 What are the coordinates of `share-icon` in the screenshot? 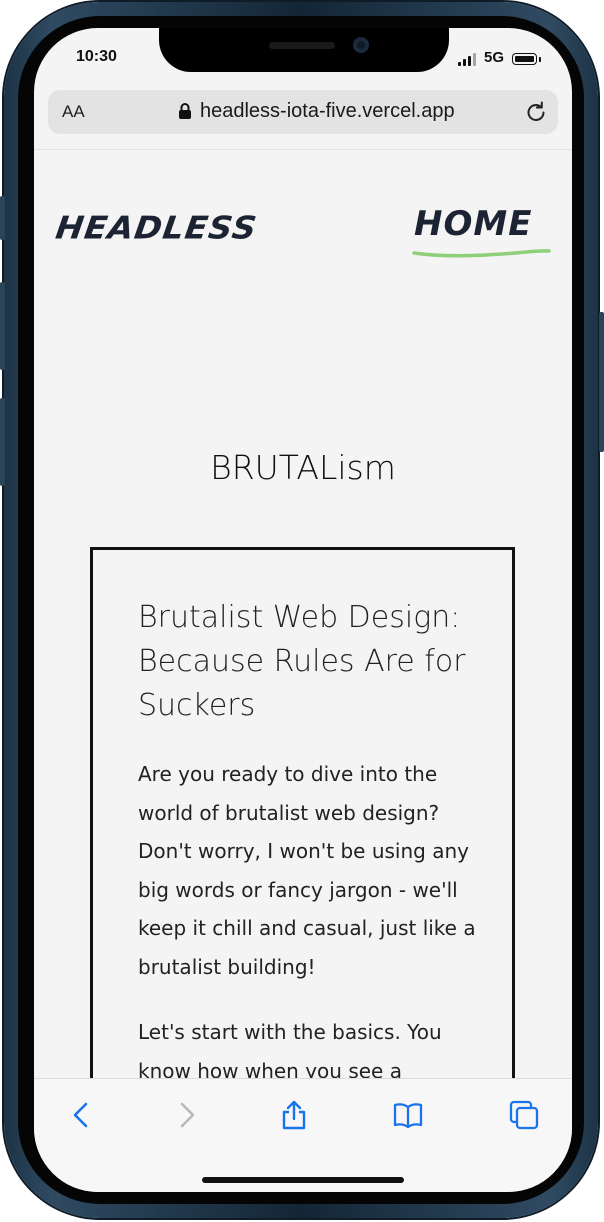 It's located at (294, 1115).